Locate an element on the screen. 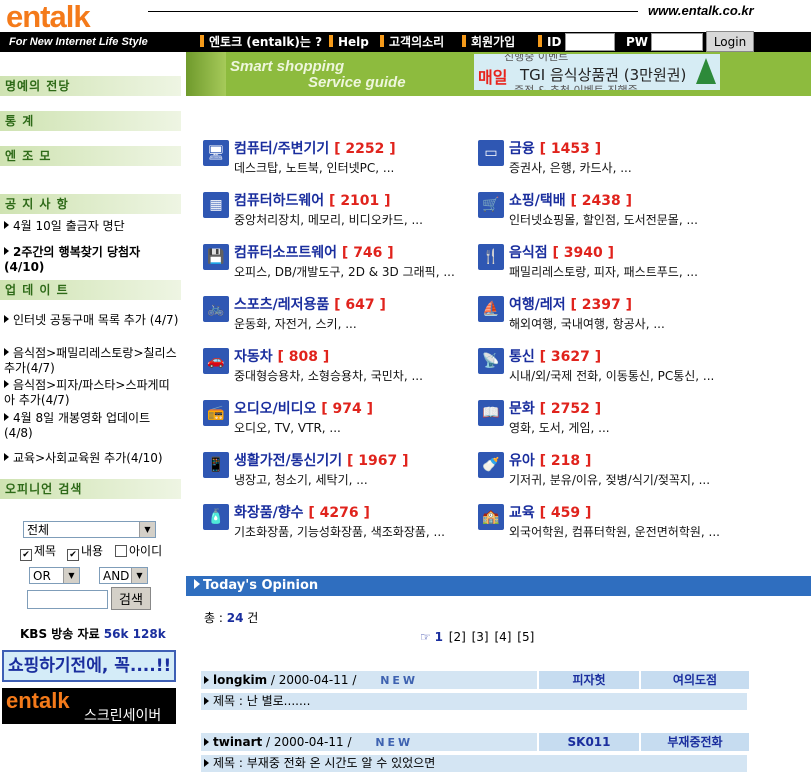 The image size is (811, 772). update-item: 음식점>피자/파스타>스파게띠아 추가(4/7) is located at coordinates (92, 393).